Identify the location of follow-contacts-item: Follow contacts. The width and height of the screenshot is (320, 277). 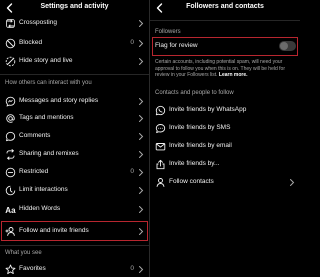
(225, 182).